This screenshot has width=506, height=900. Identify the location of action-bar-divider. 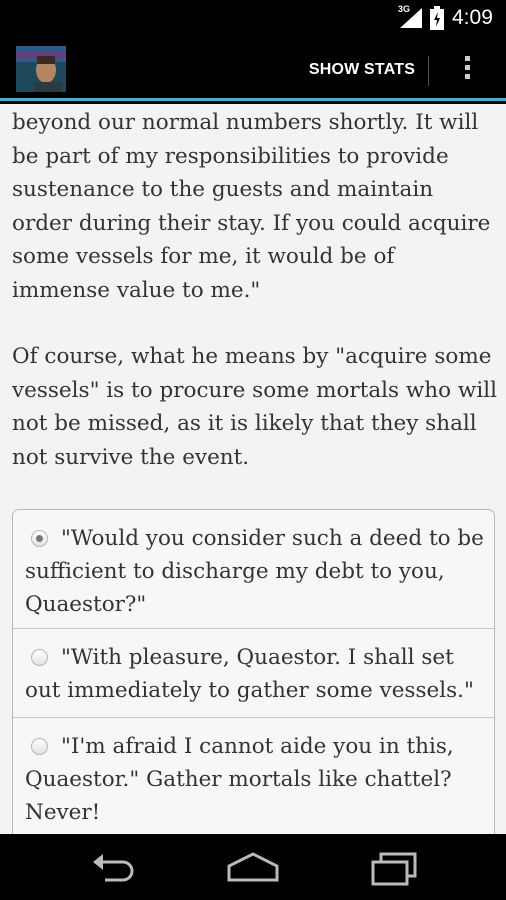
(428, 71).